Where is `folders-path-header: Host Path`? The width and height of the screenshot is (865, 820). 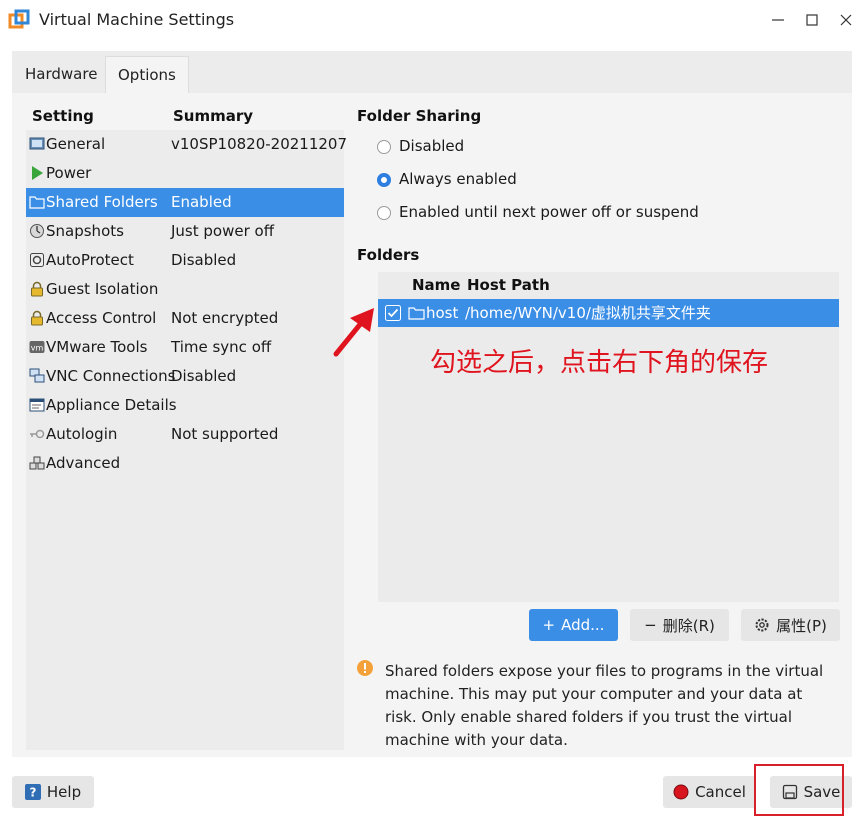 folders-path-header: Host Path is located at coordinates (508, 285).